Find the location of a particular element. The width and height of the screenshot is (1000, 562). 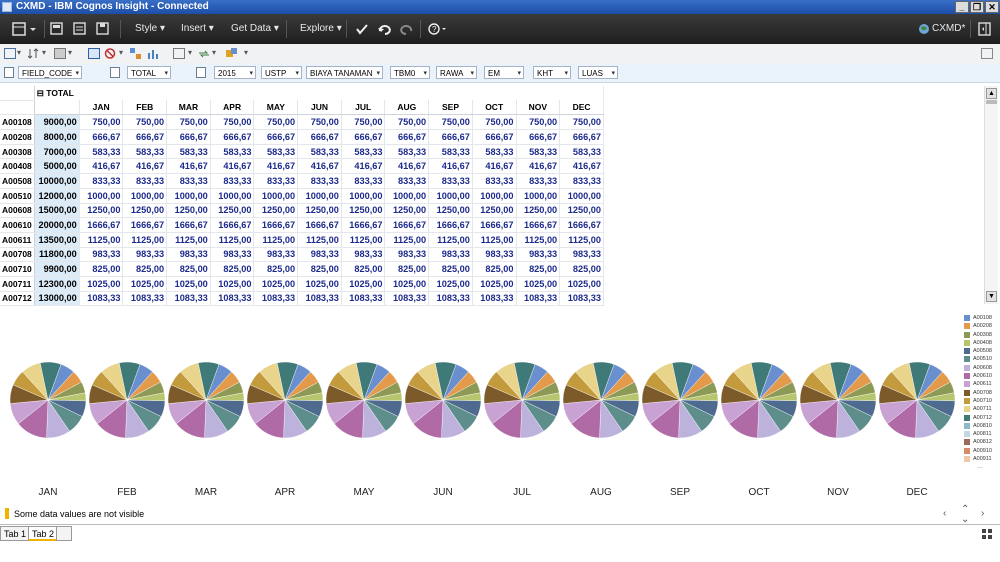

legend-item: A00810 is located at coordinates (980, 426).